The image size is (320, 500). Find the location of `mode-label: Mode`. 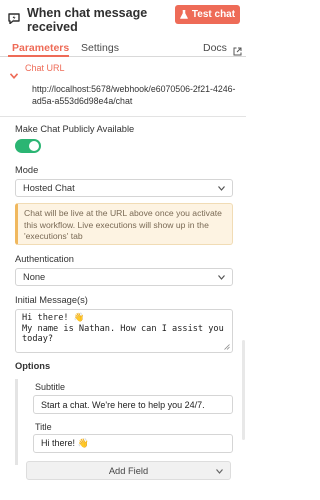

mode-label: Mode is located at coordinates (27, 170).